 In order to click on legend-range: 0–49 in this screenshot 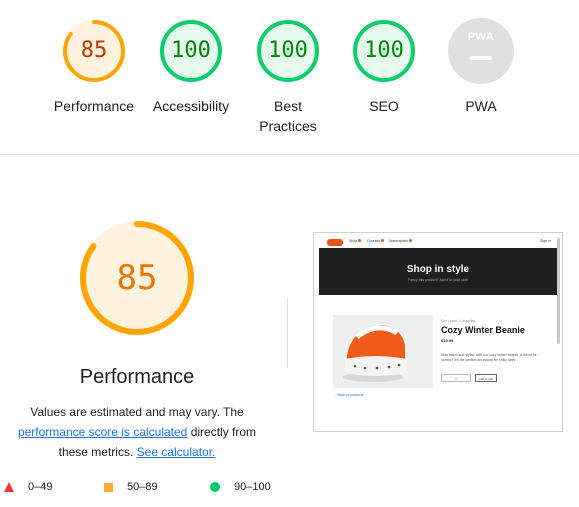, I will do `click(40, 487)`.